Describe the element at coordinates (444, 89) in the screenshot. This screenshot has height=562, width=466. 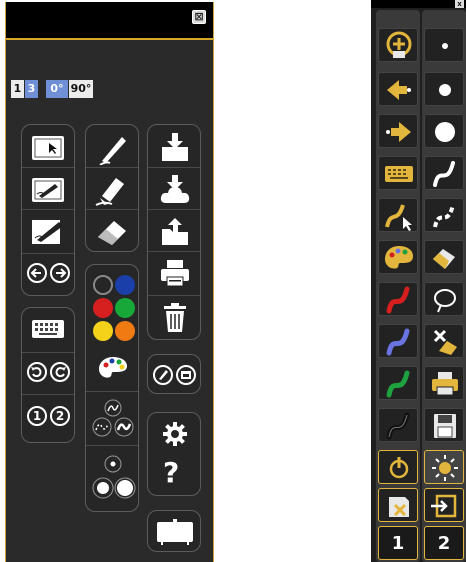
I see `medium-dot-icon` at that location.